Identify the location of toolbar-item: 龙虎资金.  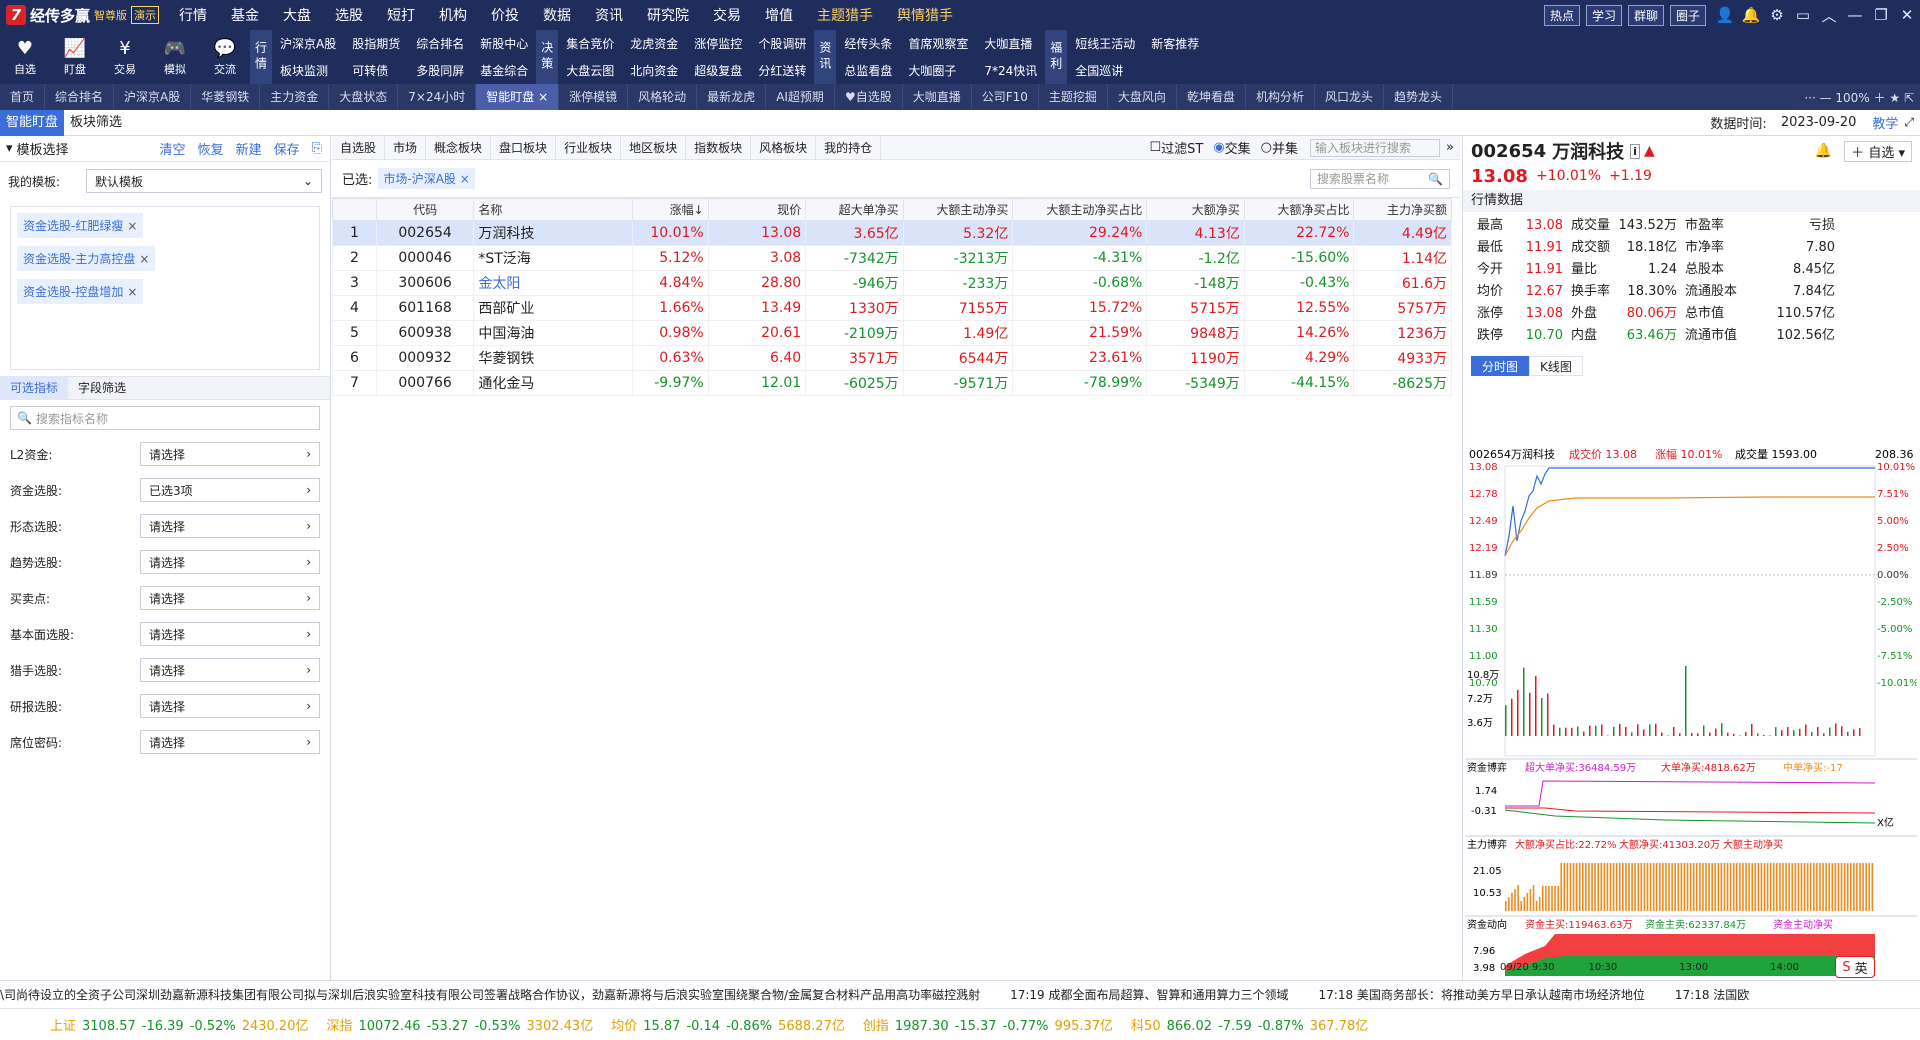
(654, 43).